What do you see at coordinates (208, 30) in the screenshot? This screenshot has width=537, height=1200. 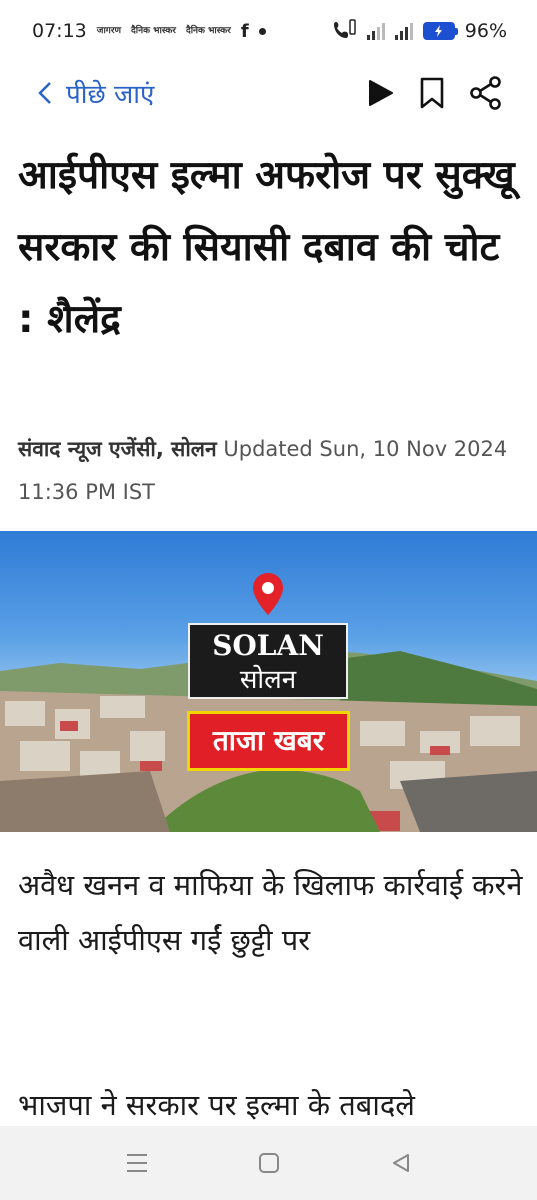 I see `notification-bhaskar-2: दैनिक भास्कर` at bounding box center [208, 30].